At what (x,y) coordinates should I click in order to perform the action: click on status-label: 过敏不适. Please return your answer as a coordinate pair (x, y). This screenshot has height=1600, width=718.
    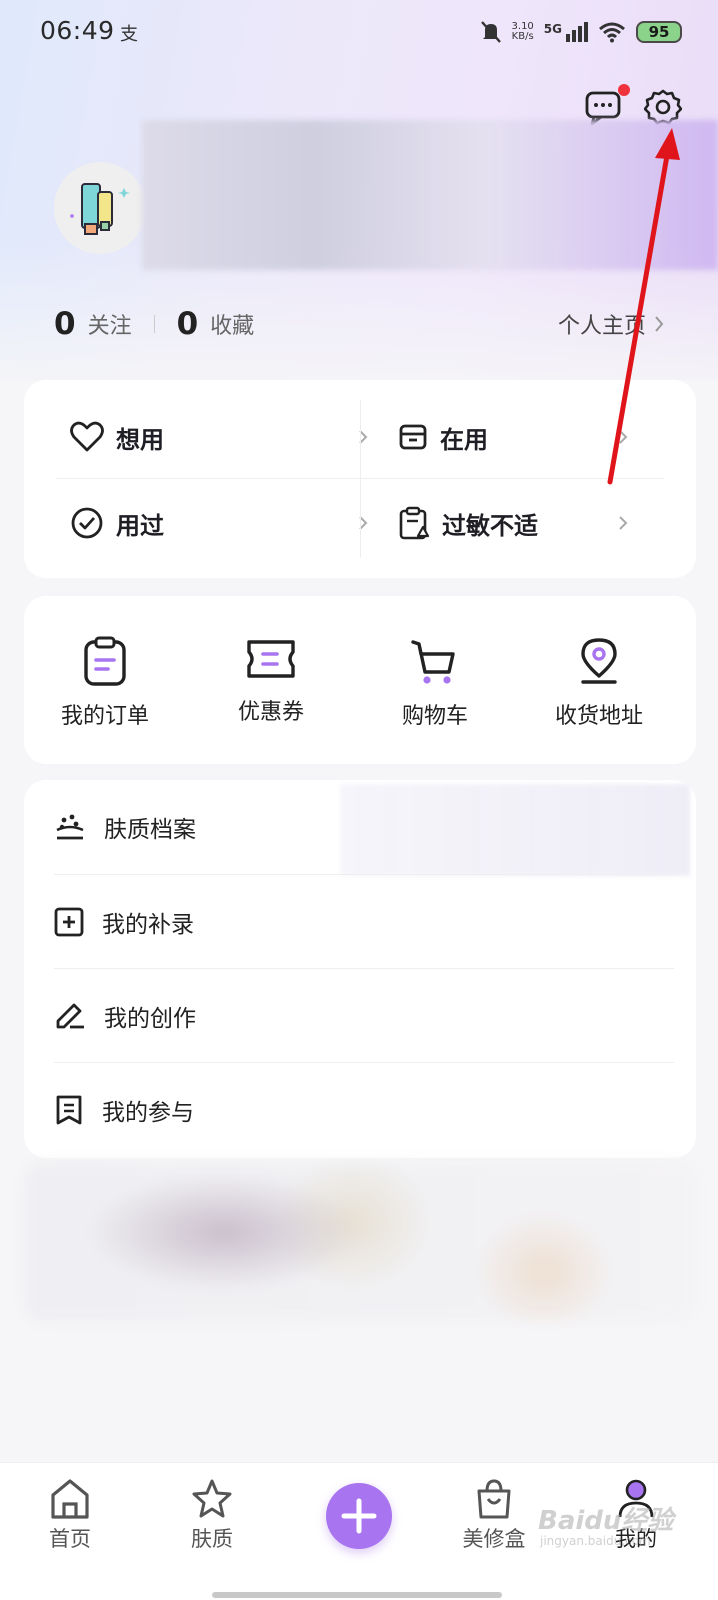
    Looking at the image, I should click on (490, 525).